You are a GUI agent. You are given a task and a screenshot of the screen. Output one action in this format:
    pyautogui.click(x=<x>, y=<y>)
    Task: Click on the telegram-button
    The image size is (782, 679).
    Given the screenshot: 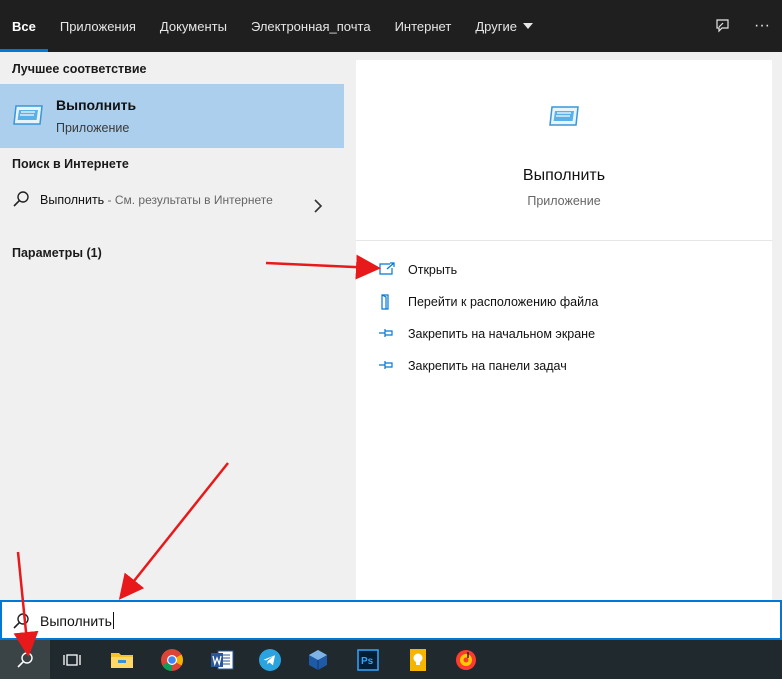 What is the action you would take?
    pyautogui.click(x=270, y=659)
    